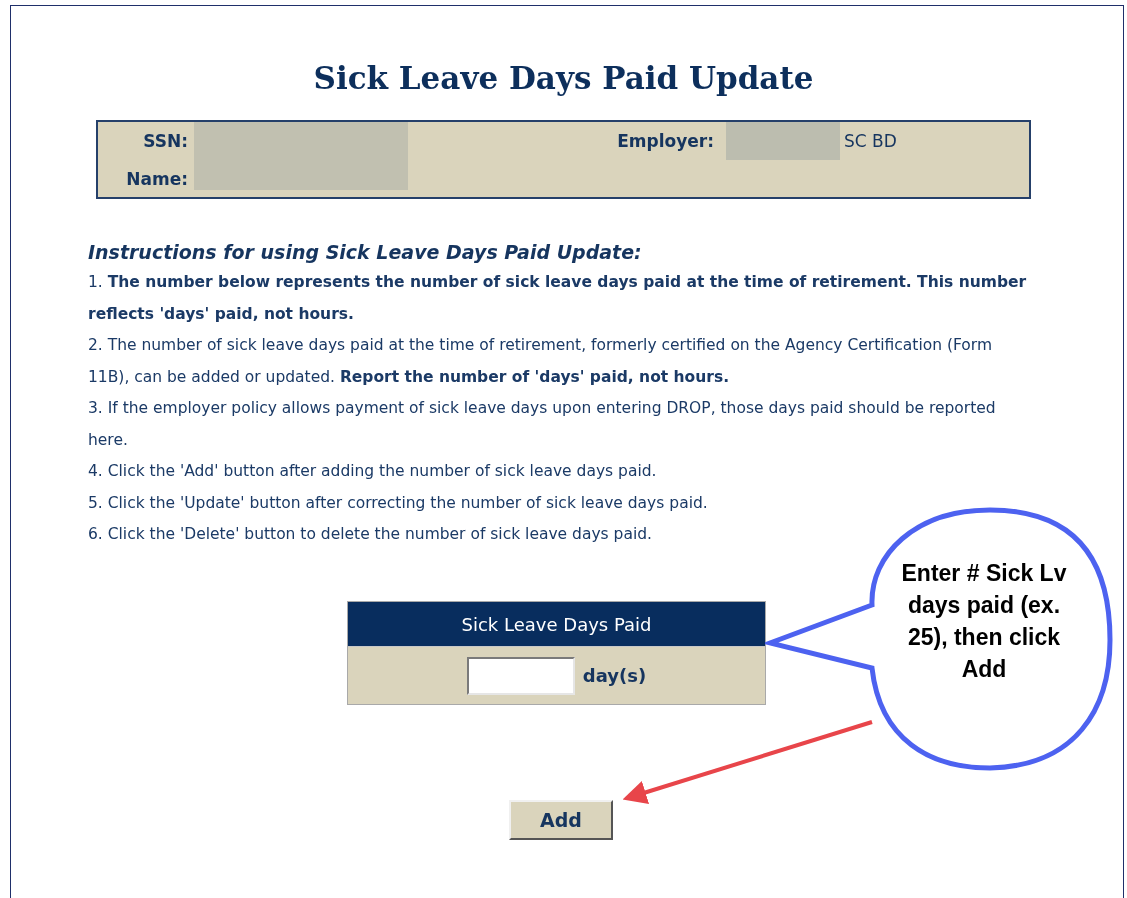  Describe the element at coordinates (558, 298) in the screenshot. I see `instruction-item: 1. The number below represents the number of sick leave days paid at the time of retirement. This number reflects 'days' paid, not hours.` at that location.